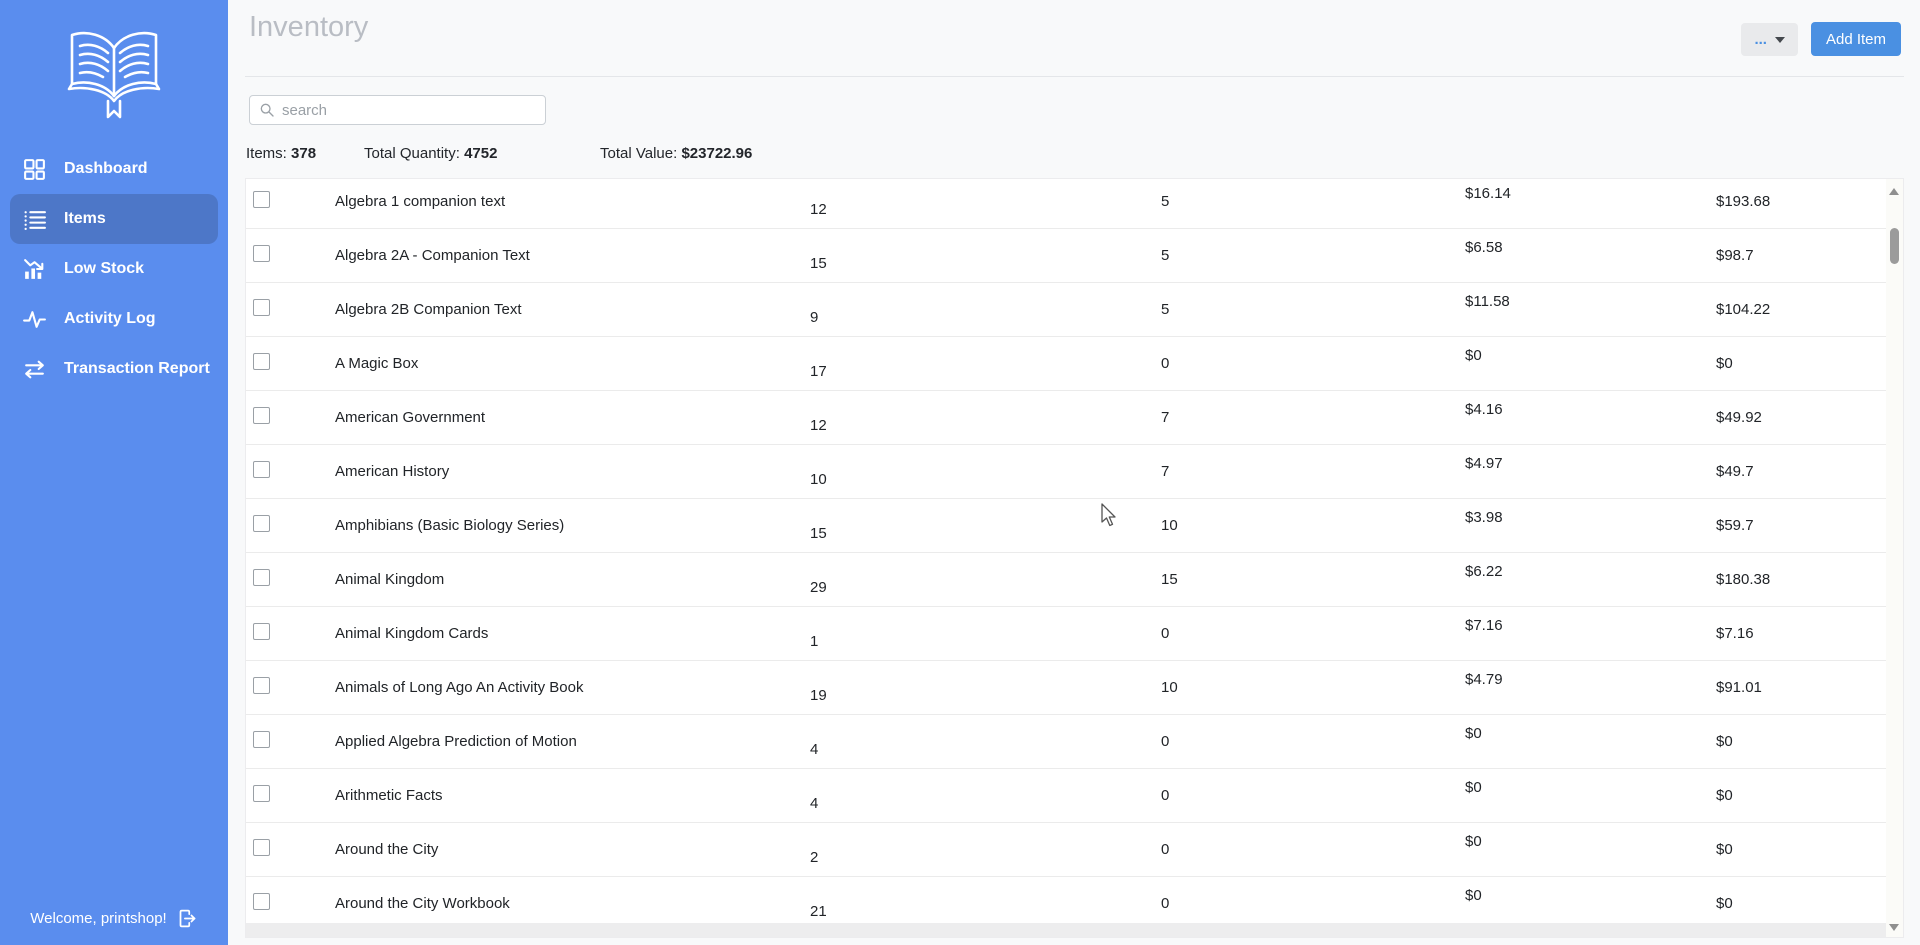 Image resolution: width=1920 pixels, height=945 pixels. What do you see at coordinates (389, 795) in the screenshot?
I see `item-name: Arithmetic Facts` at bounding box center [389, 795].